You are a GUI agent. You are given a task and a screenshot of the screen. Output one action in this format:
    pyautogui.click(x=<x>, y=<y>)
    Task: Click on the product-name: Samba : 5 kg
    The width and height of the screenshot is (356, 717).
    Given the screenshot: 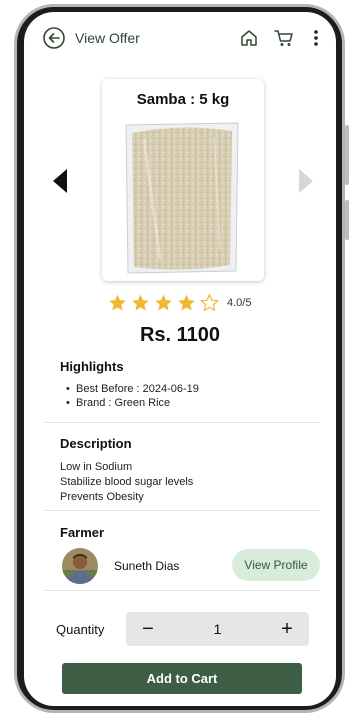 What is the action you would take?
    pyautogui.click(x=183, y=99)
    